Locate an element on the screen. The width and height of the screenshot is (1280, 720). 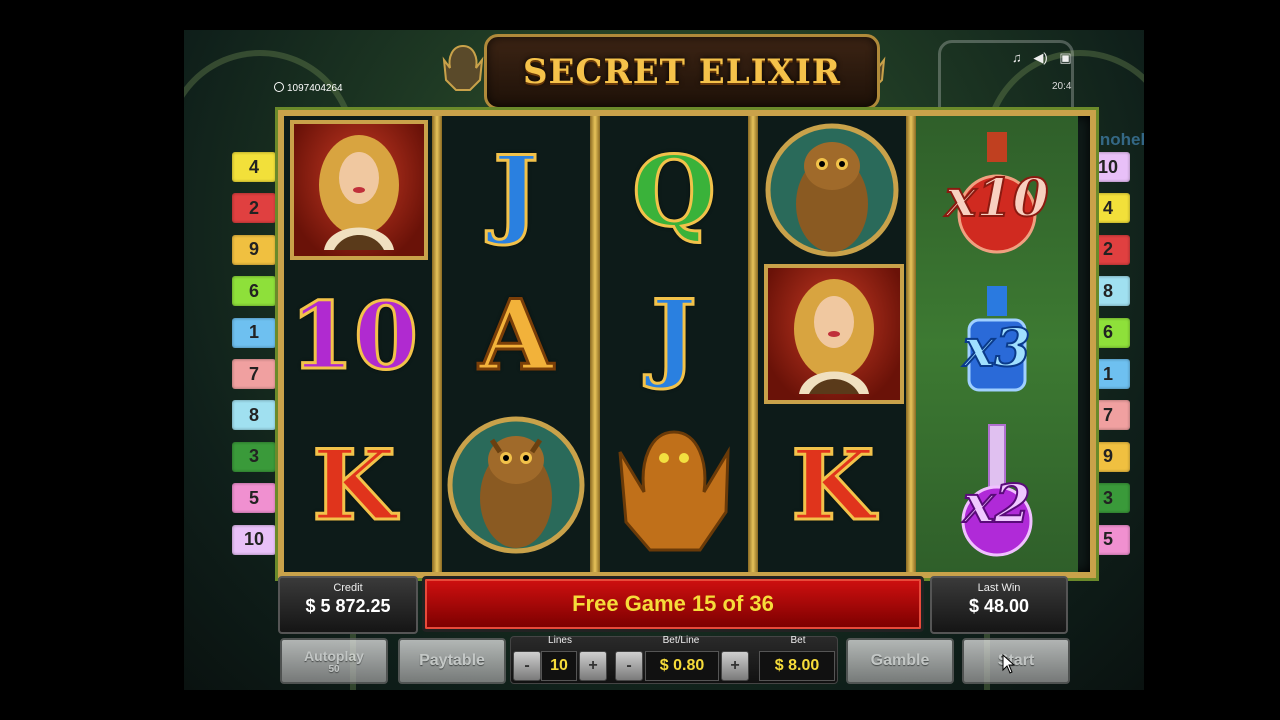
payline-badge-7: 7 is located at coordinates (254, 374).